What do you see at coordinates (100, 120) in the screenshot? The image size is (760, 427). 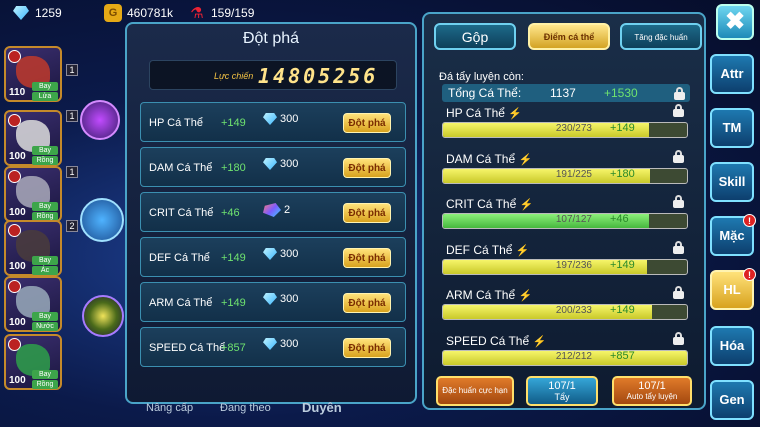 I see `swap-icon` at bounding box center [100, 120].